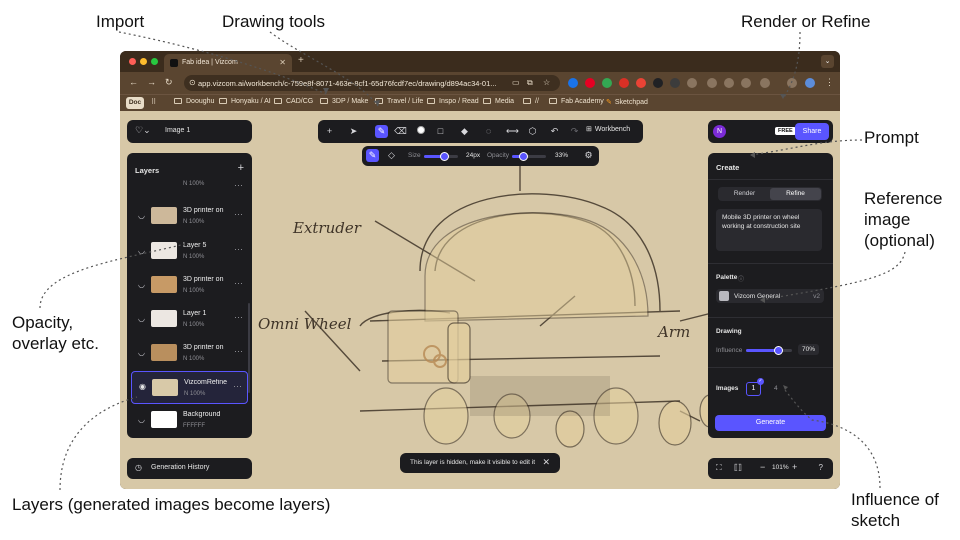 The height and width of the screenshot is (540, 960). I want to click on minimize-window-dot, so click(143, 61).